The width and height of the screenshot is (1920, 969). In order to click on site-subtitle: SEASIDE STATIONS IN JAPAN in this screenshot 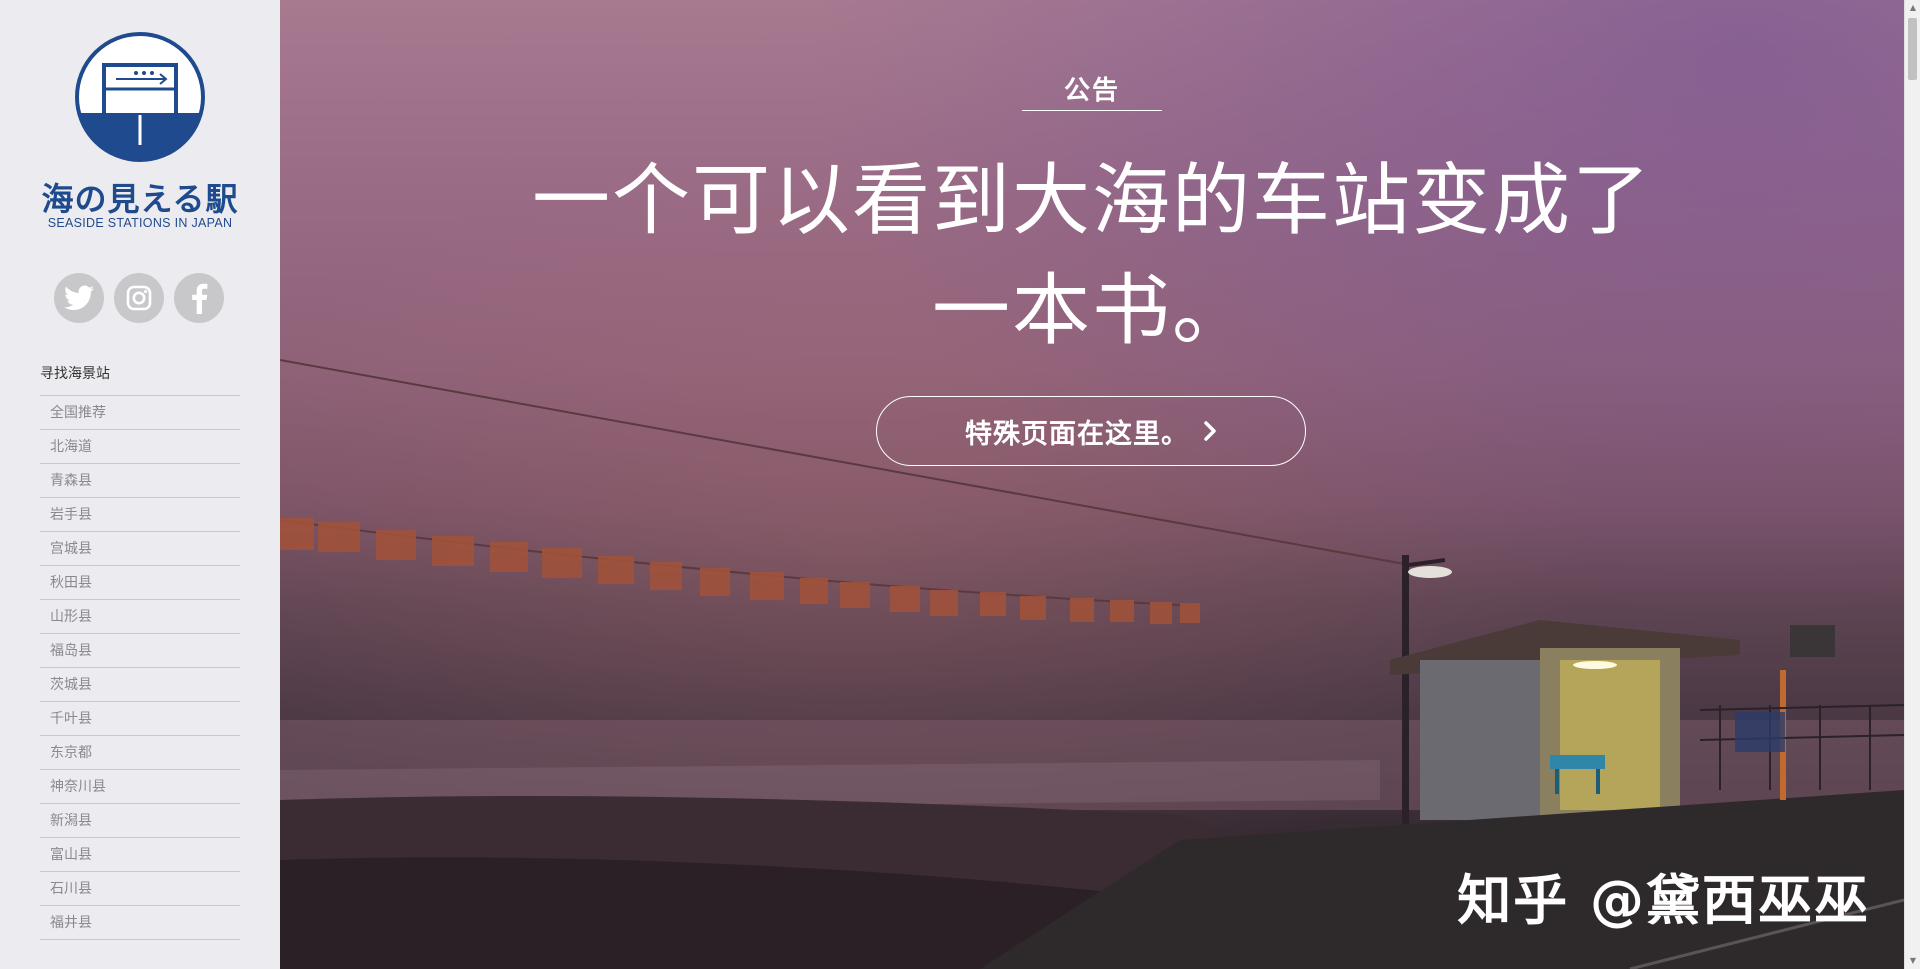, I will do `click(140, 223)`.